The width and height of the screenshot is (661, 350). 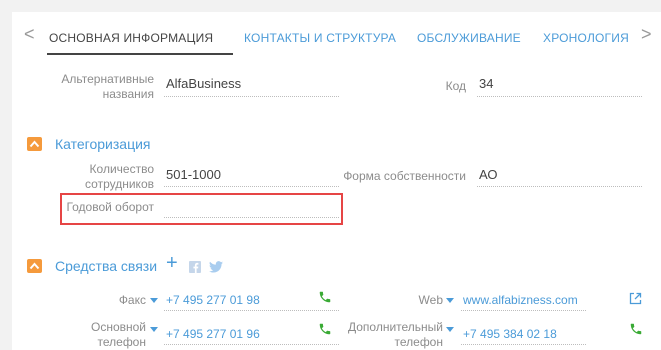 I want to click on main-phone-value: +7 495 277 01 96, so click(x=213, y=334).